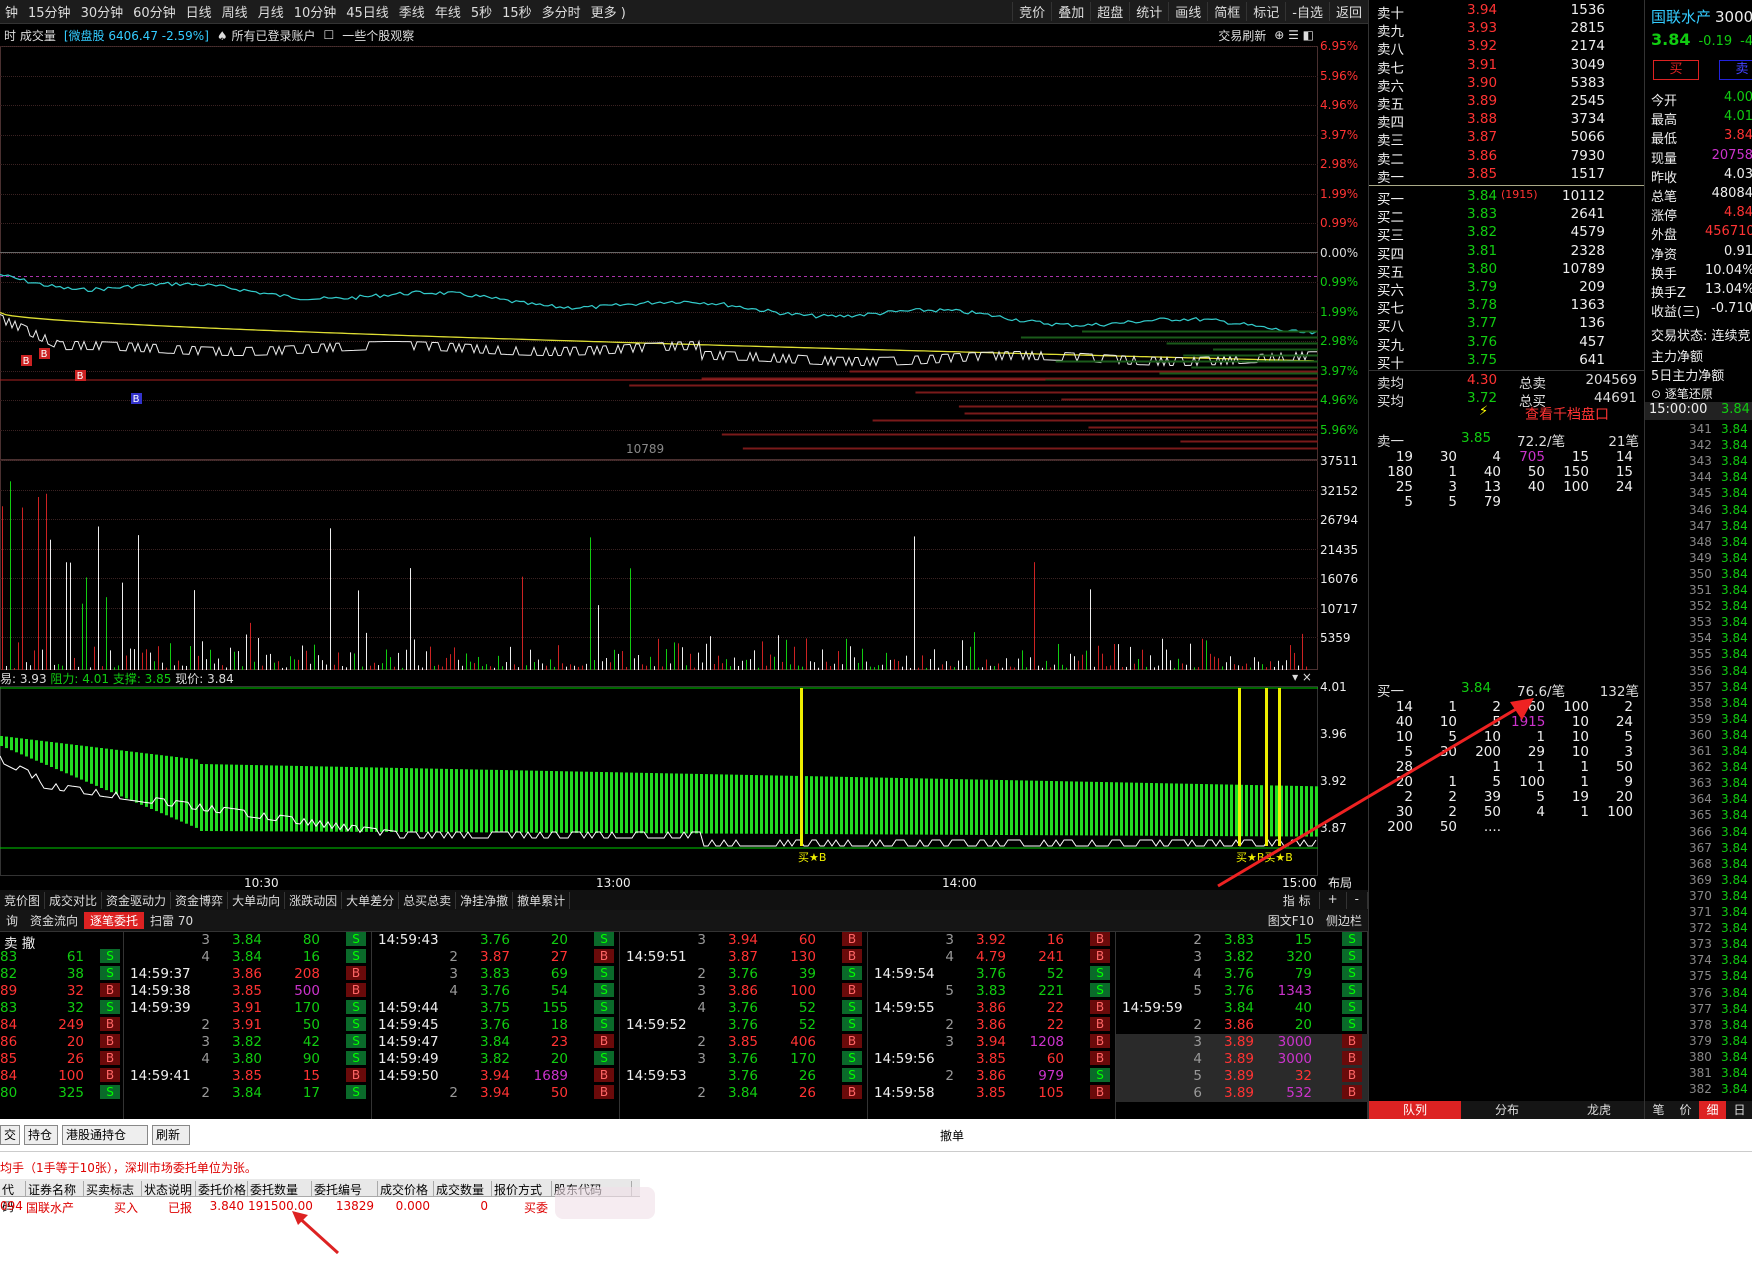 This screenshot has height=1266, width=1752. I want to click on period-tab: 年线, so click(448, 11).